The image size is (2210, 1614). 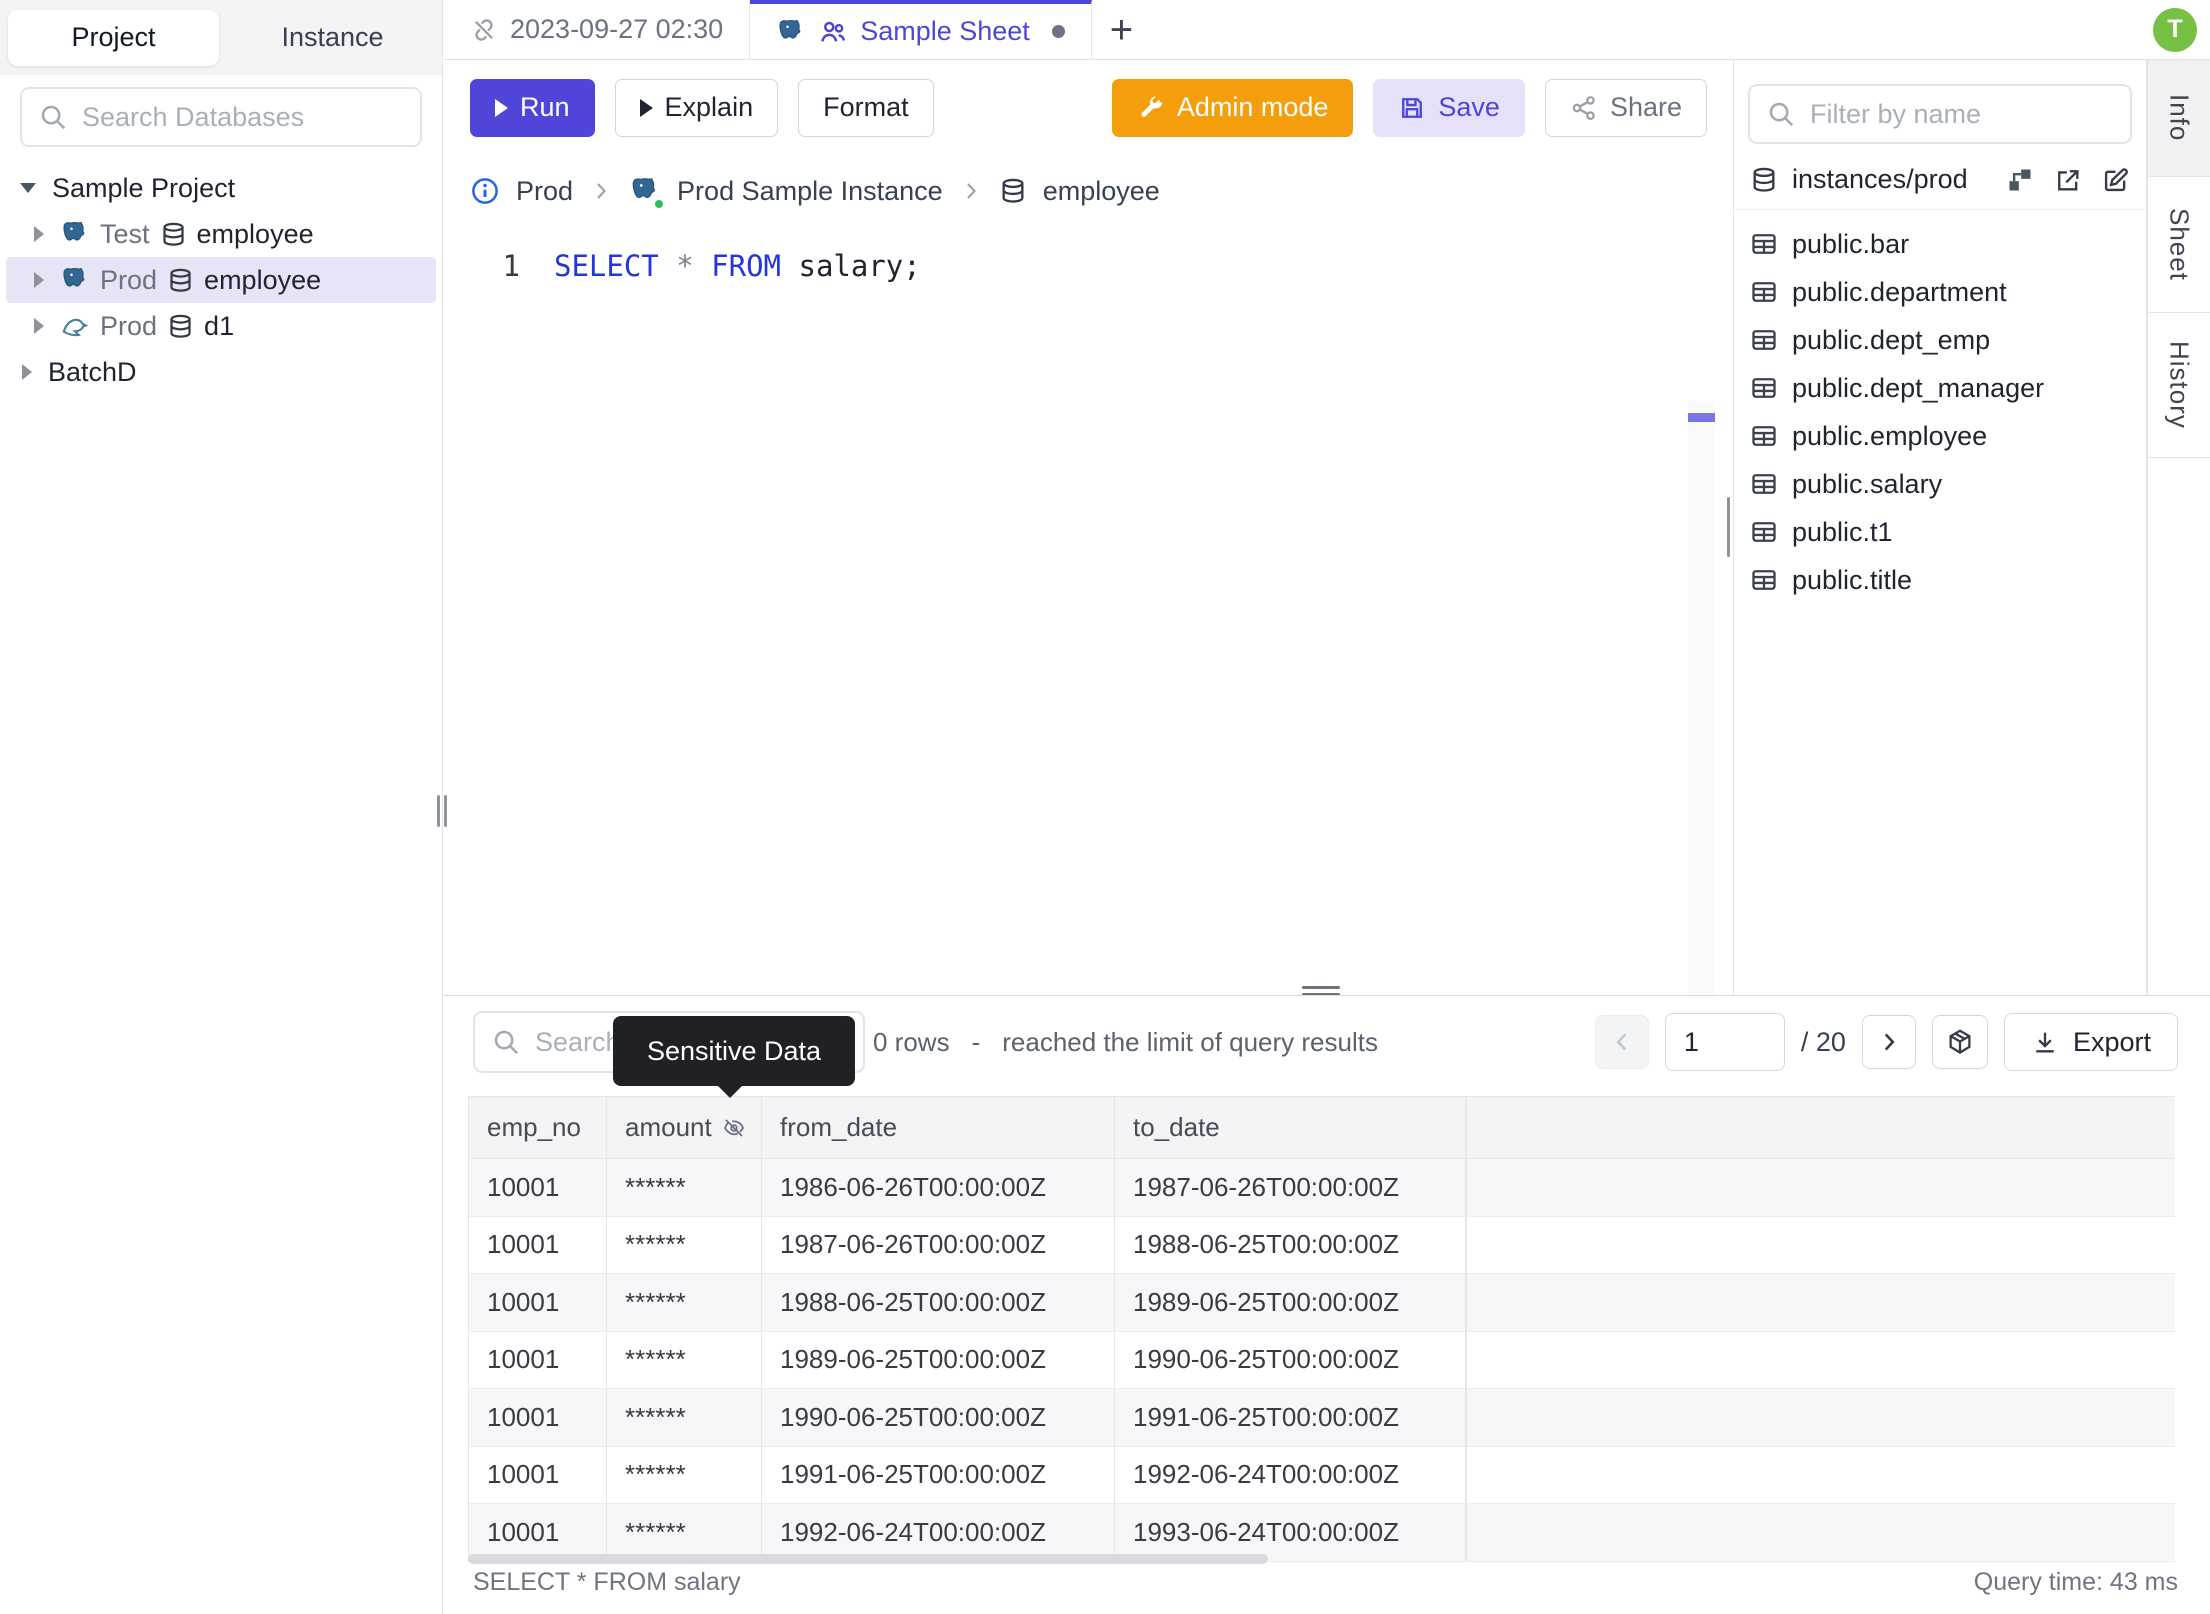 I want to click on data-cube-button, so click(x=1959, y=1042).